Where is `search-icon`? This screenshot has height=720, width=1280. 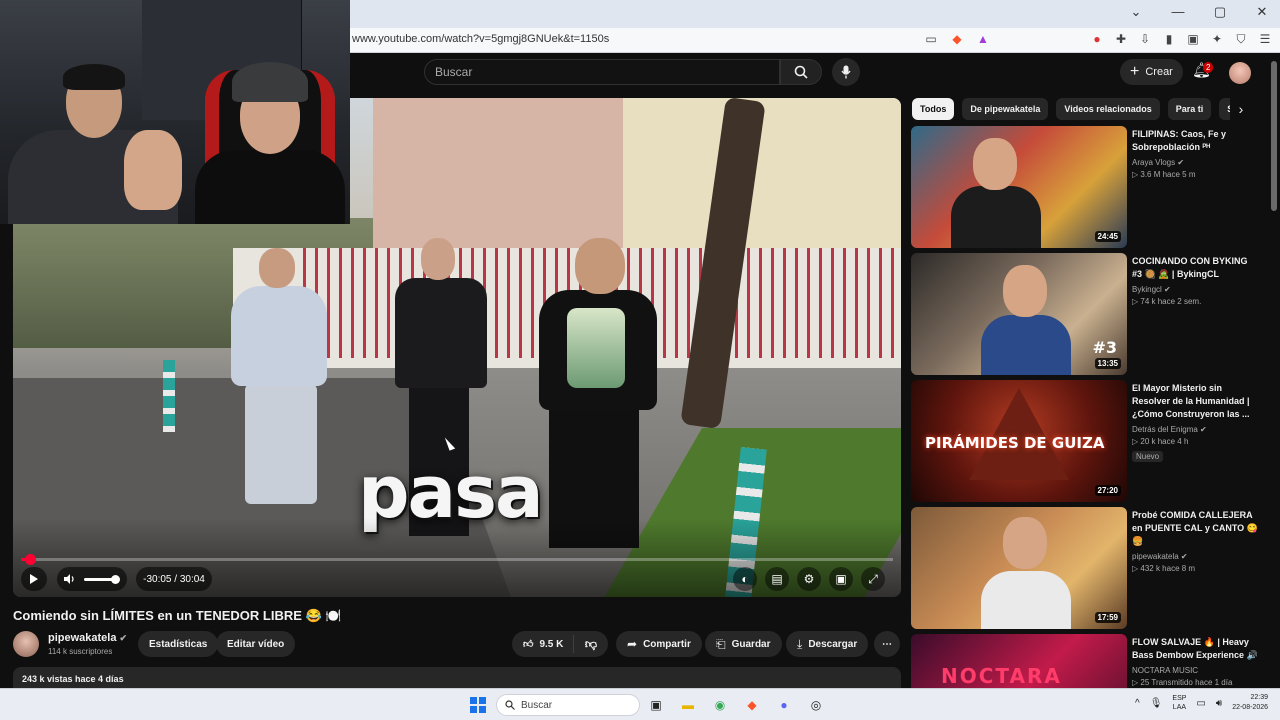 search-icon is located at coordinates (801, 72).